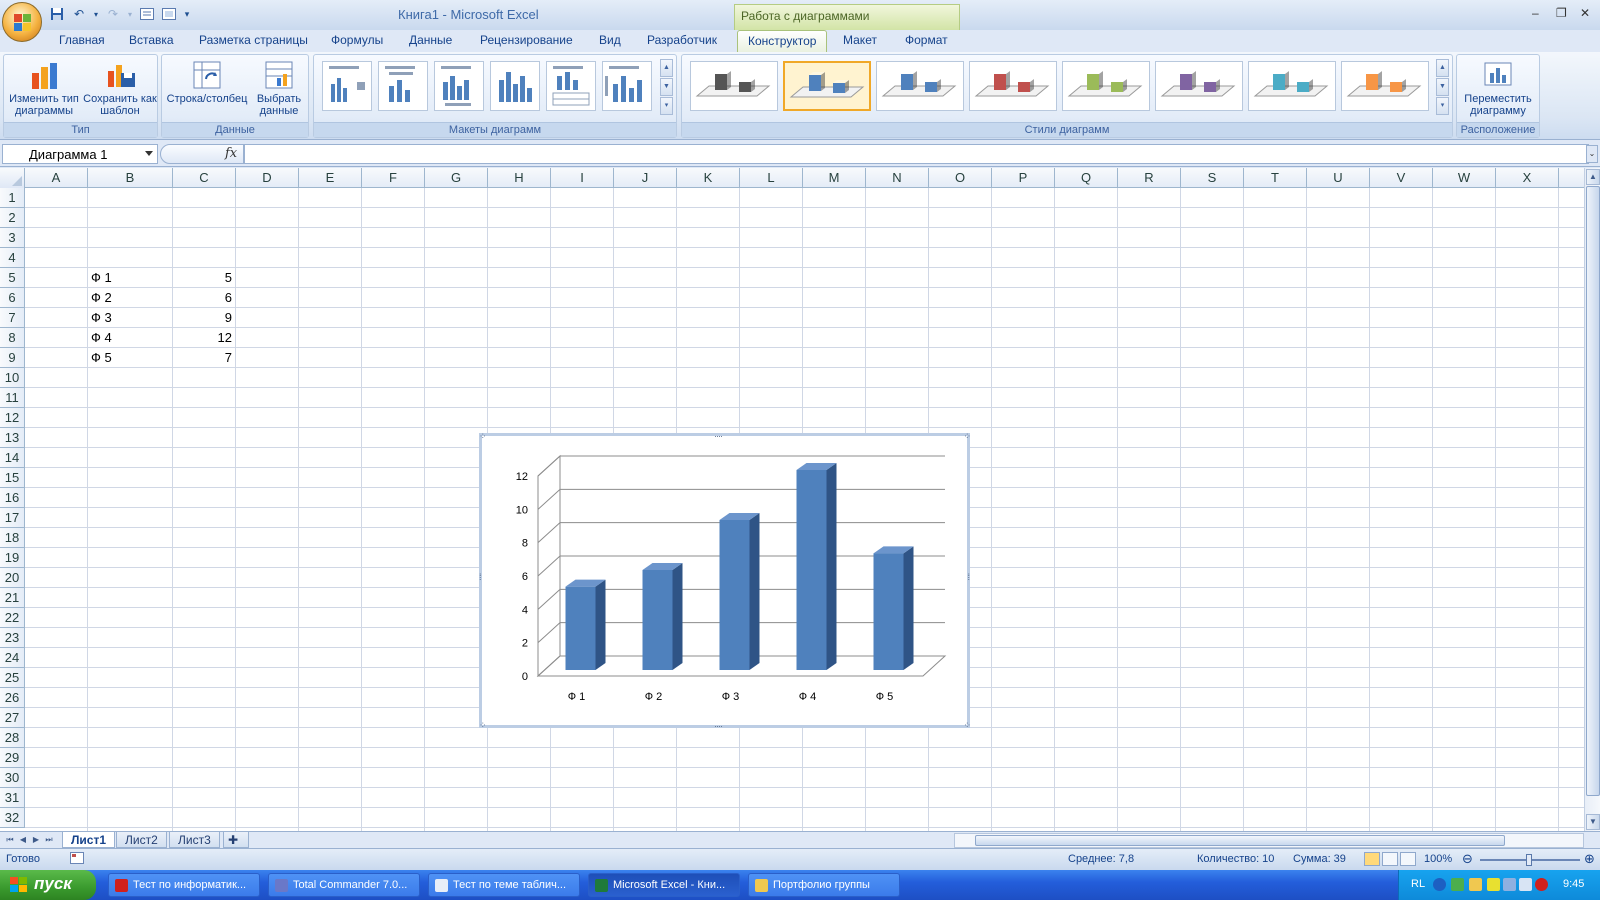  I want to click on column-header-v: V, so click(1401, 178).